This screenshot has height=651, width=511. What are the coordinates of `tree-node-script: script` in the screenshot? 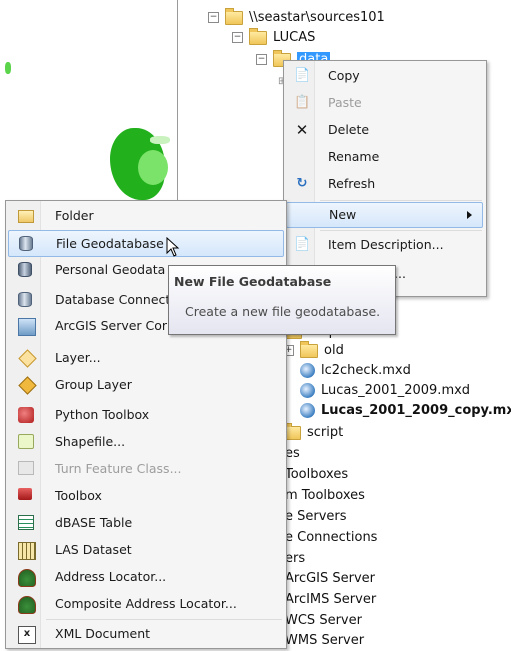 It's located at (313, 432).